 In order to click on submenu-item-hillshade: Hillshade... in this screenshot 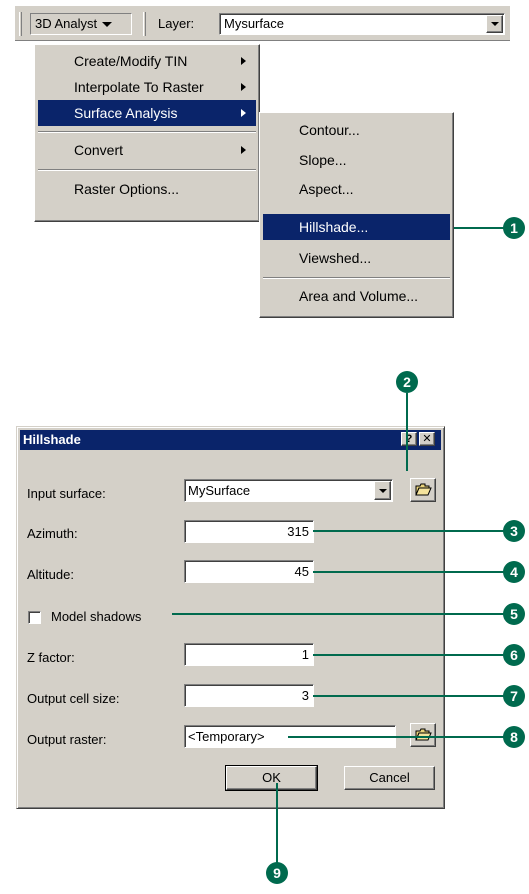, I will do `click(356, 227)`.